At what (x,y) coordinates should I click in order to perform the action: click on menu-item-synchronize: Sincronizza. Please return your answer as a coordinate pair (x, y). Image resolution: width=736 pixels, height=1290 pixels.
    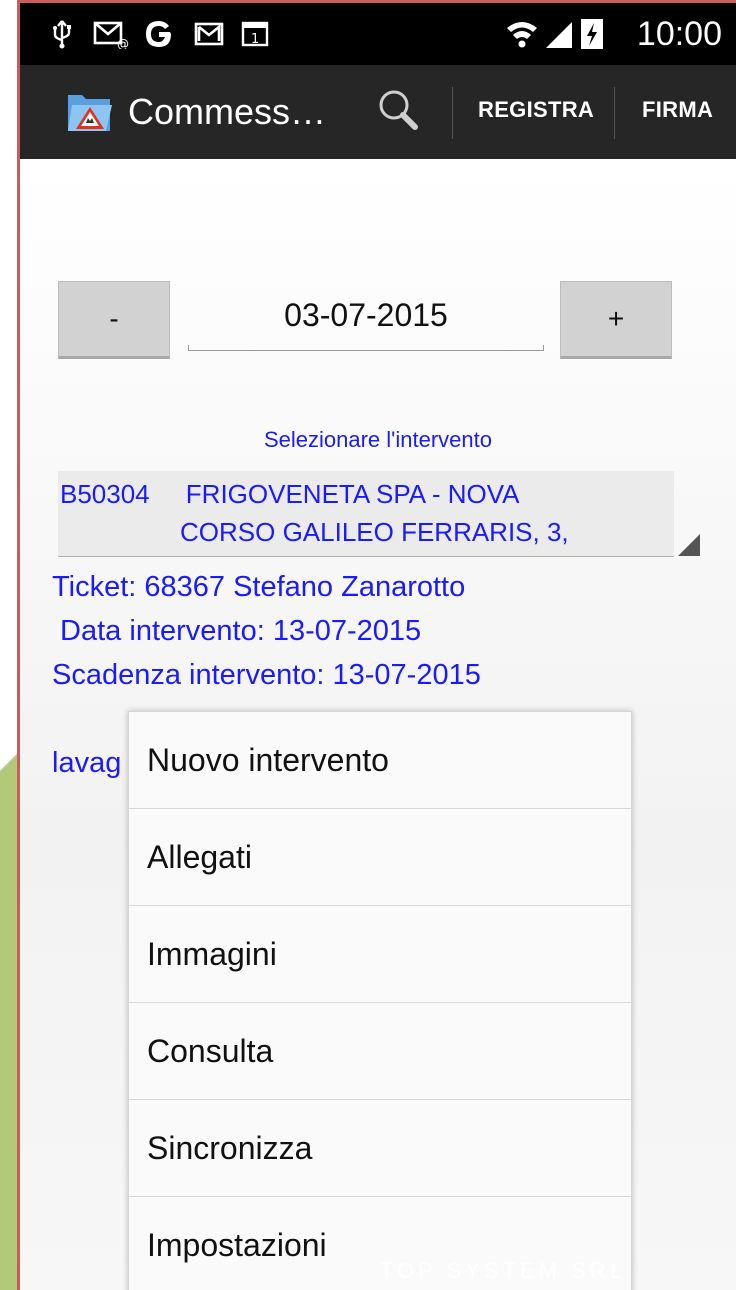
    Looking at the image, I should click on (380, 1148).